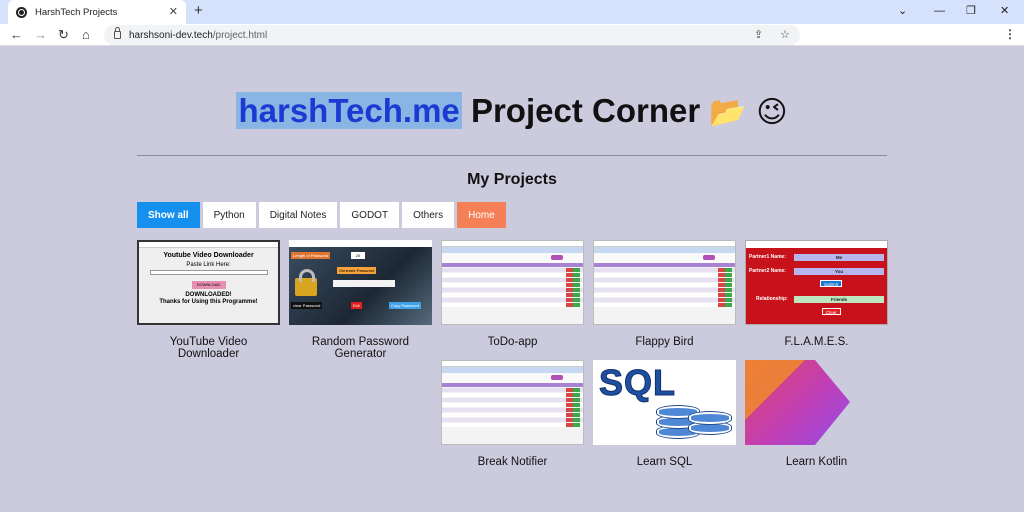 This screenshot has height=512, width=1024. I want to click on thumb-prompt: Paste Link Here:, so click(208, 265).